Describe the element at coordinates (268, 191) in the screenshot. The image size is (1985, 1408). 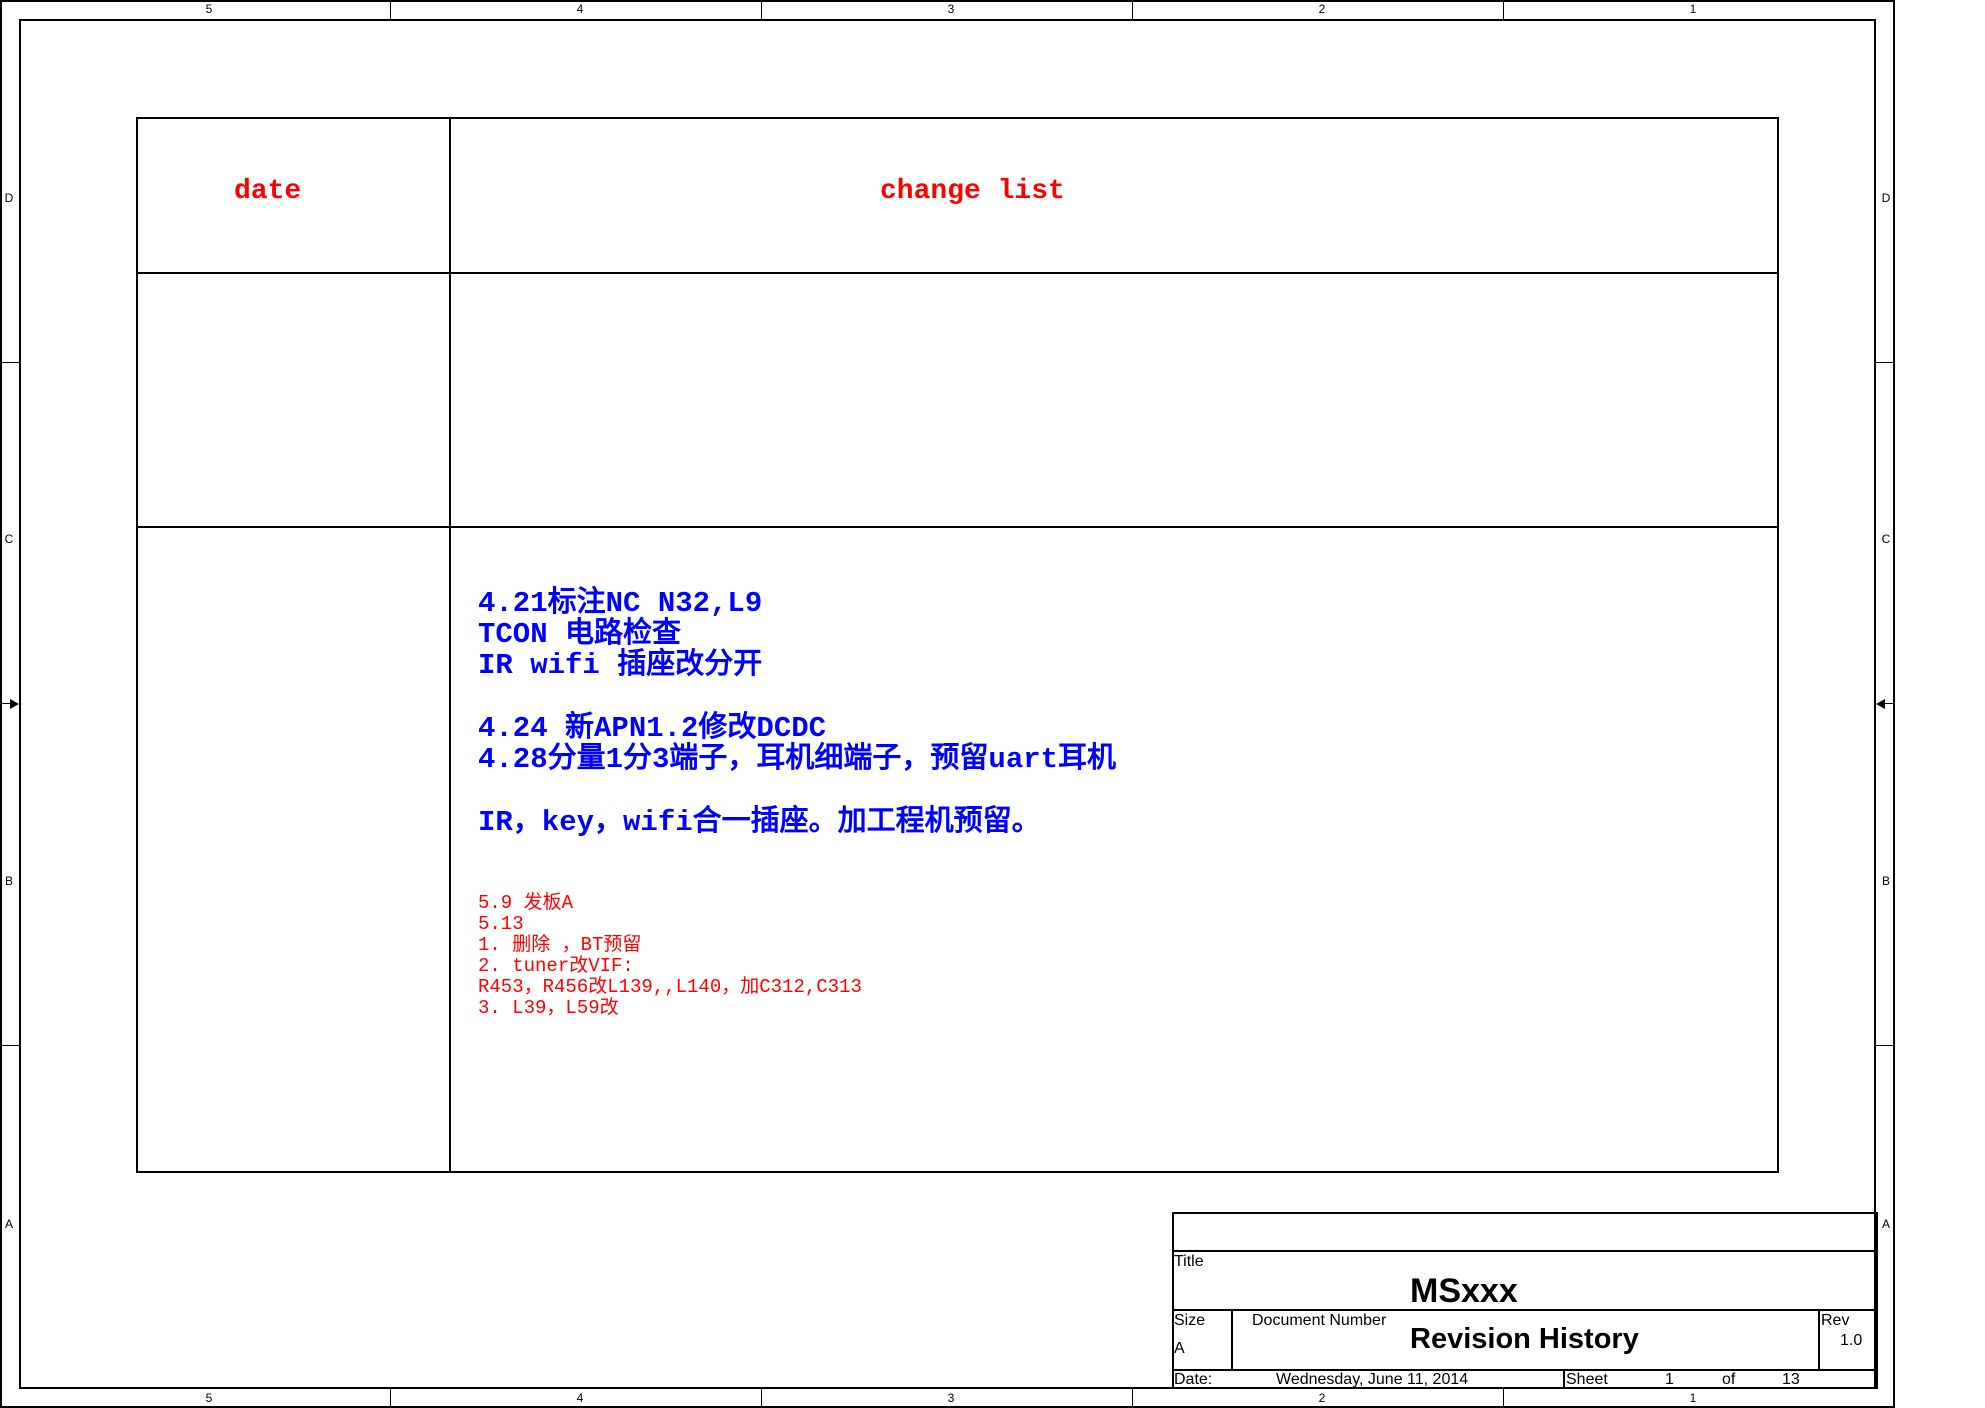
I see `date-header: date` at that location.